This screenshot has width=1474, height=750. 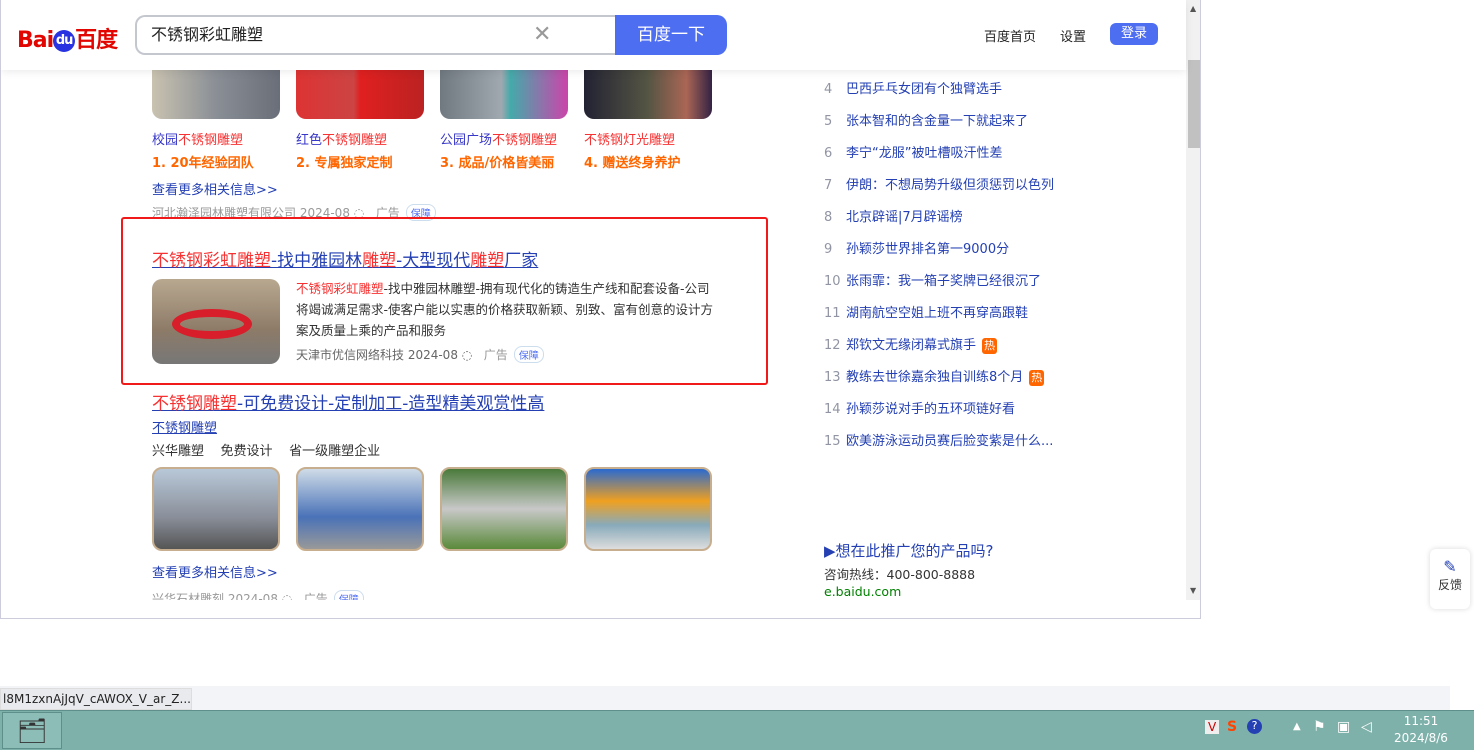 I want to click on promo-hotline: 咨询热线：400-800-8888, so click(x=900, y=574).